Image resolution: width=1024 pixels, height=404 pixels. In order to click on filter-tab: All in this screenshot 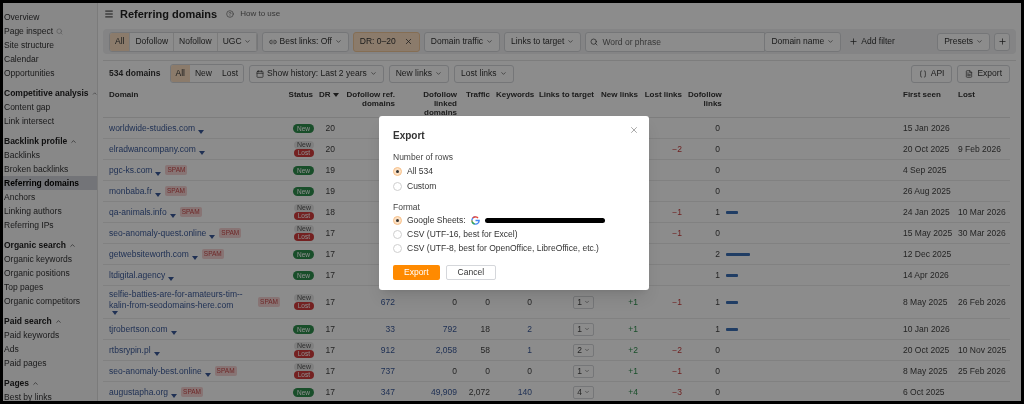, I will do `click(120, 41)`.